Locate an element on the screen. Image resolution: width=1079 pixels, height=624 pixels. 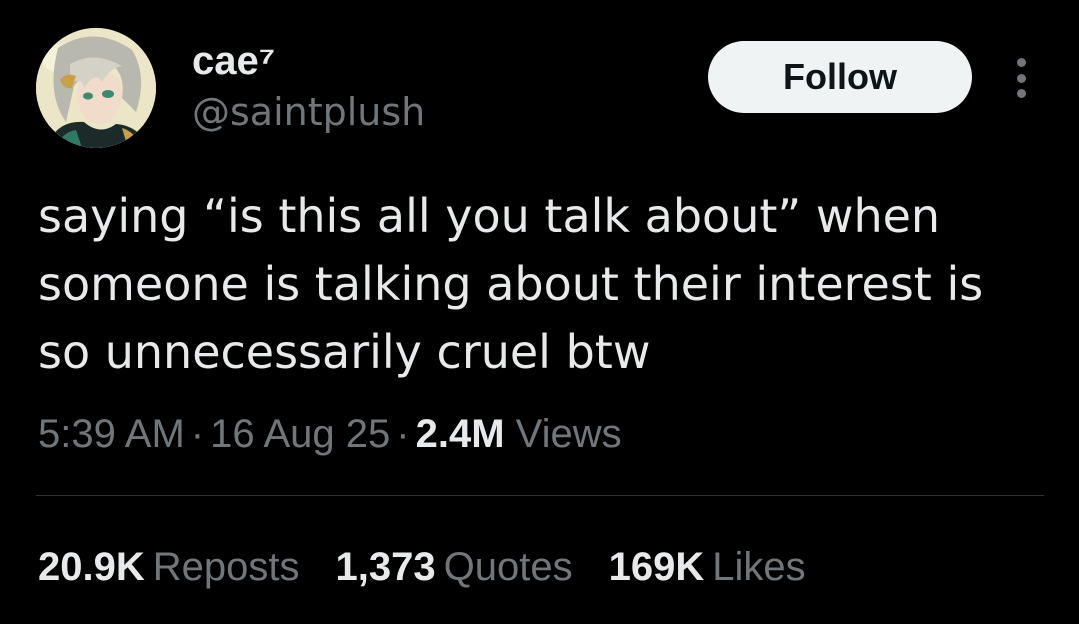
engagement-stats: 20.9K Reposts 1,373 Quotes 169K Likes is located at coordinates (422, 567).